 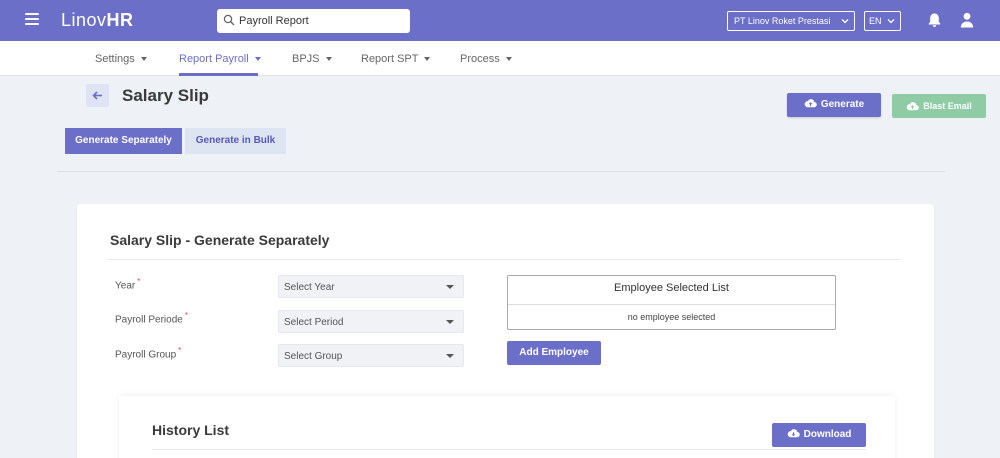 I want to click on brand-logo: LinovHR, so click(x=97, y=20).